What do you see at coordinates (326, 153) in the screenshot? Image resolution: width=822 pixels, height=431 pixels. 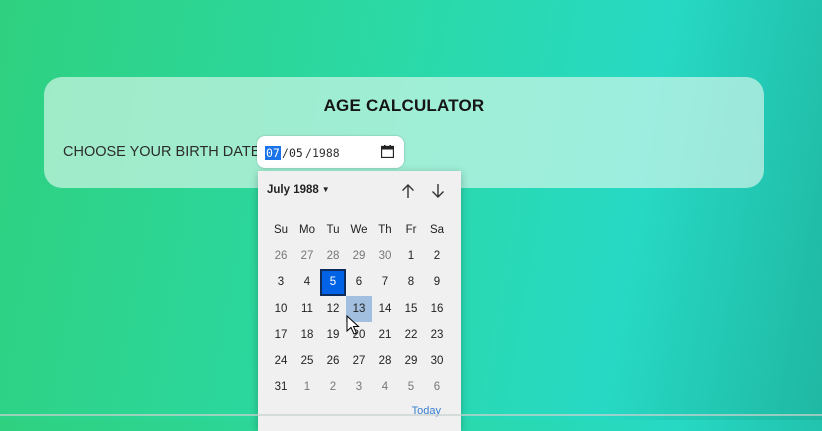 I see `year-segment: 1988` at bounding box center [326, 153].